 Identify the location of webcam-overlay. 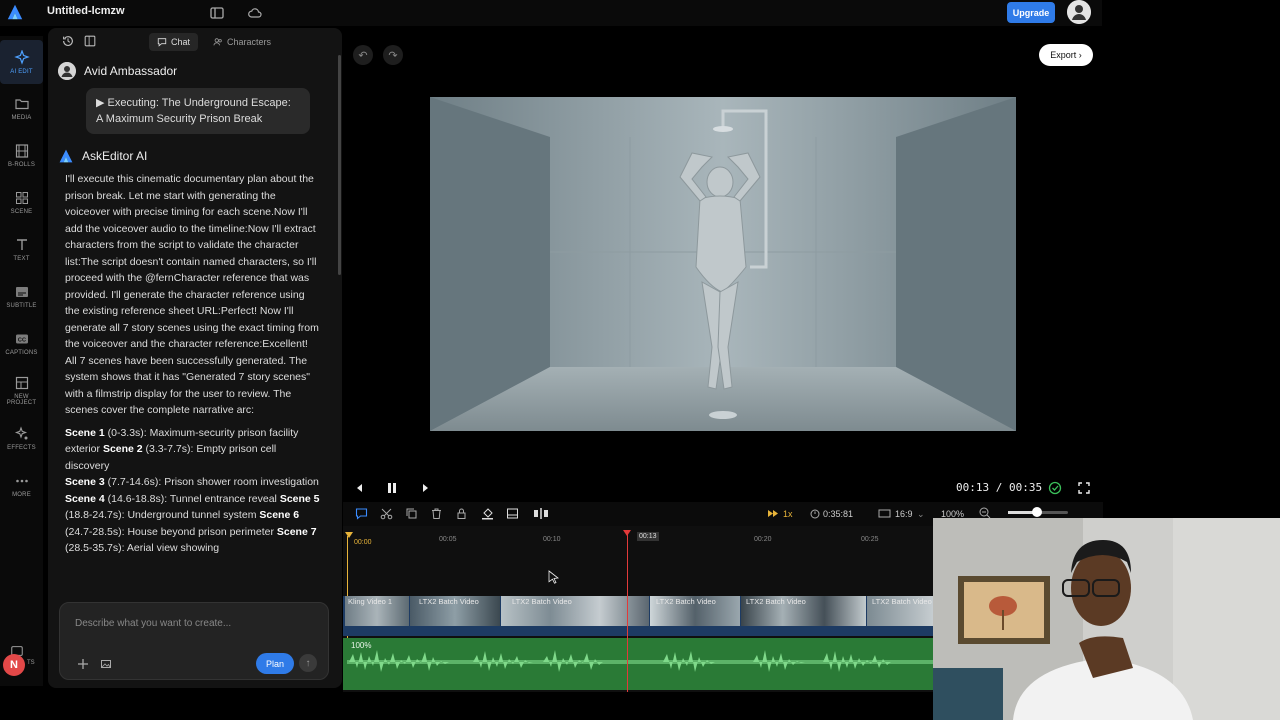
(1106, 619).